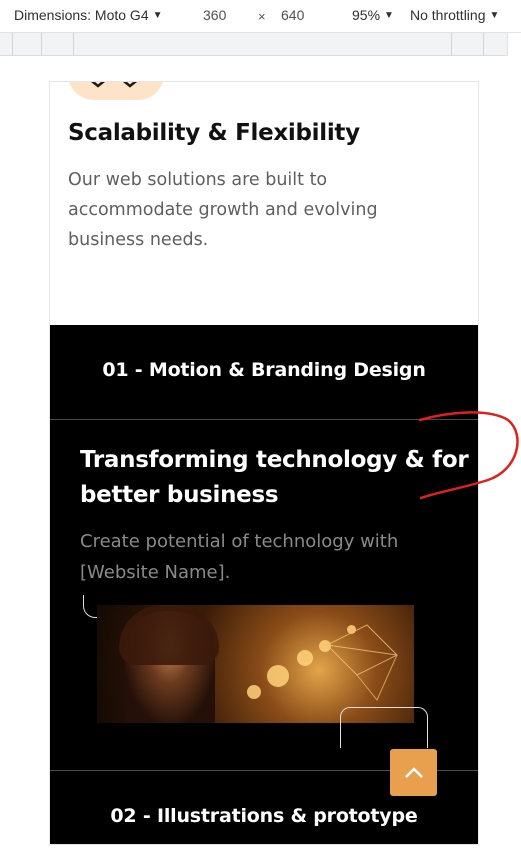  Describe the element at coordinates (214, 15) in the screenshot. I see `width-input: 360` at that location.